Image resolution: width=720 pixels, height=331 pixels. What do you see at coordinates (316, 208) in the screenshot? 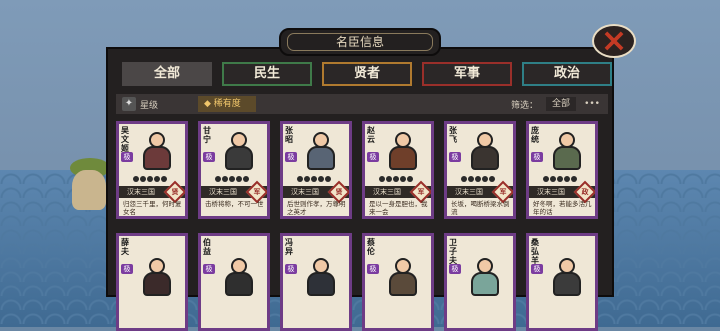
I see `minister-quote: 后世则作孝，万尊明之英才` at bounding box center [316, 208].